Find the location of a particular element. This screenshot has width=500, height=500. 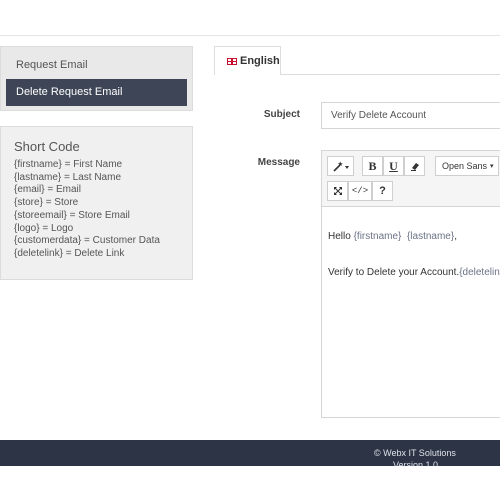

uk-flag-icon is located at coordinates (232, 61).